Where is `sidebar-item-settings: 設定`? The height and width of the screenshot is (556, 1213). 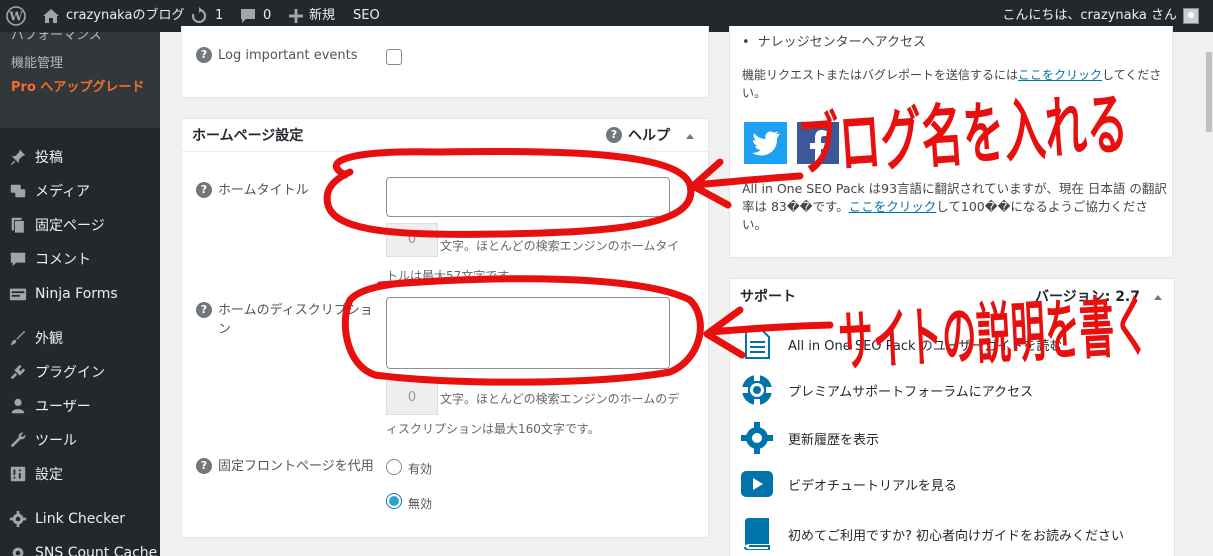
sidebar-item-settings: 設定 is located at coordinates (80, 474).